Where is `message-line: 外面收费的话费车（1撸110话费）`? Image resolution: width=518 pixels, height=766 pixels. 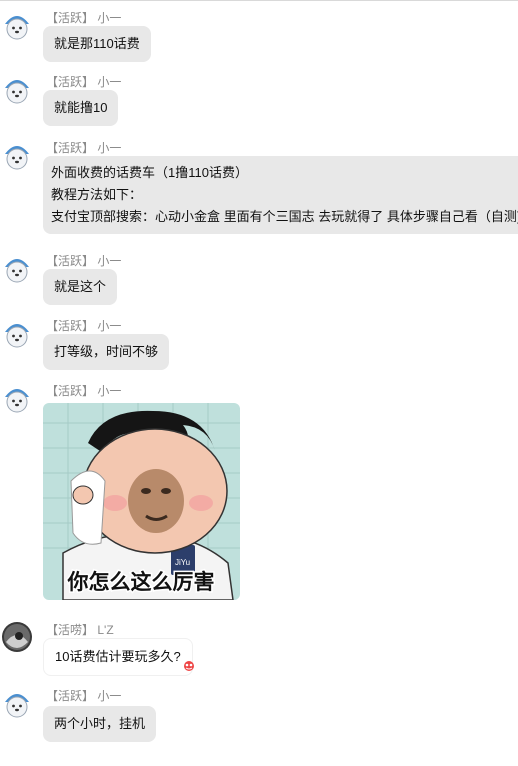 message-line: 外面收费的话费车（1撸110话费） is located at coordinates (149, 172).